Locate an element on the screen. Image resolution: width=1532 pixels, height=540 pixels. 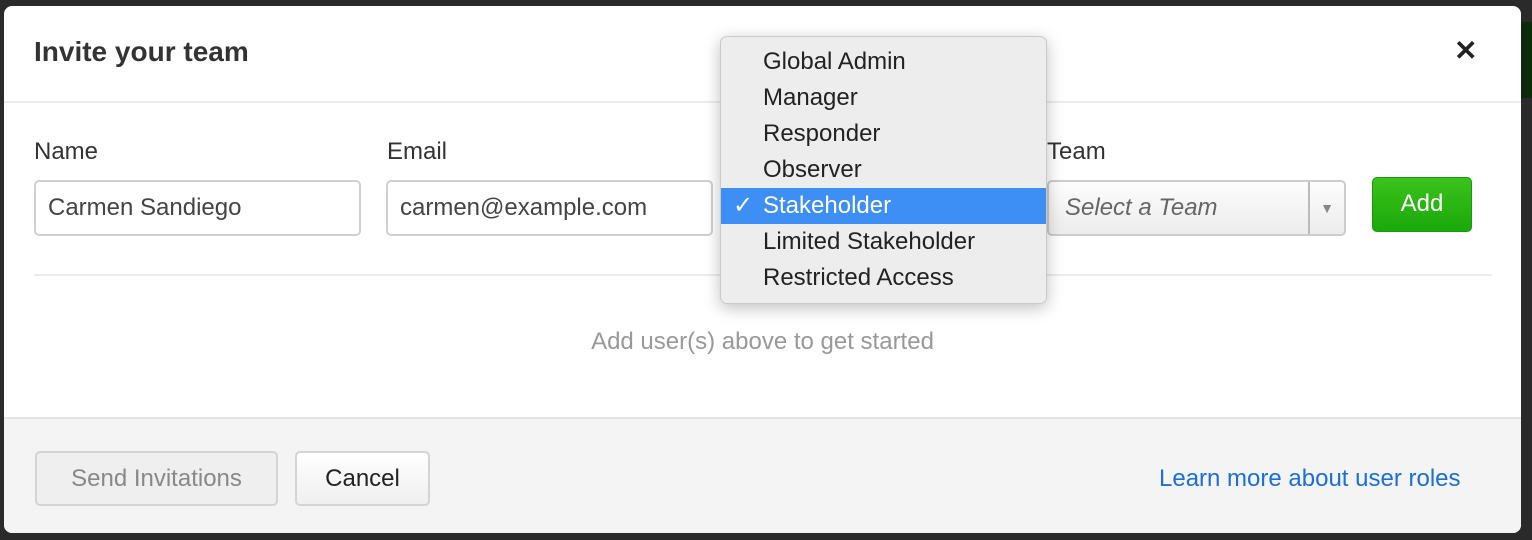
name-label: Name is located at coordinates (66, 151).